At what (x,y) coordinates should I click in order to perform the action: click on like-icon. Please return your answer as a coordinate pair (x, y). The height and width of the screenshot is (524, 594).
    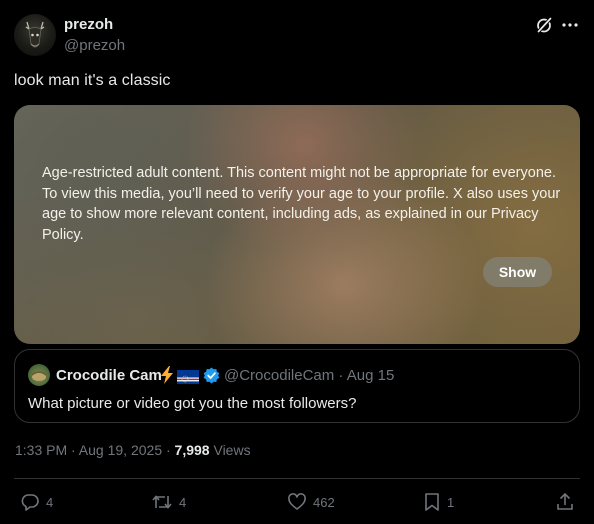
    Looking at the image, I should click on (297, 501).